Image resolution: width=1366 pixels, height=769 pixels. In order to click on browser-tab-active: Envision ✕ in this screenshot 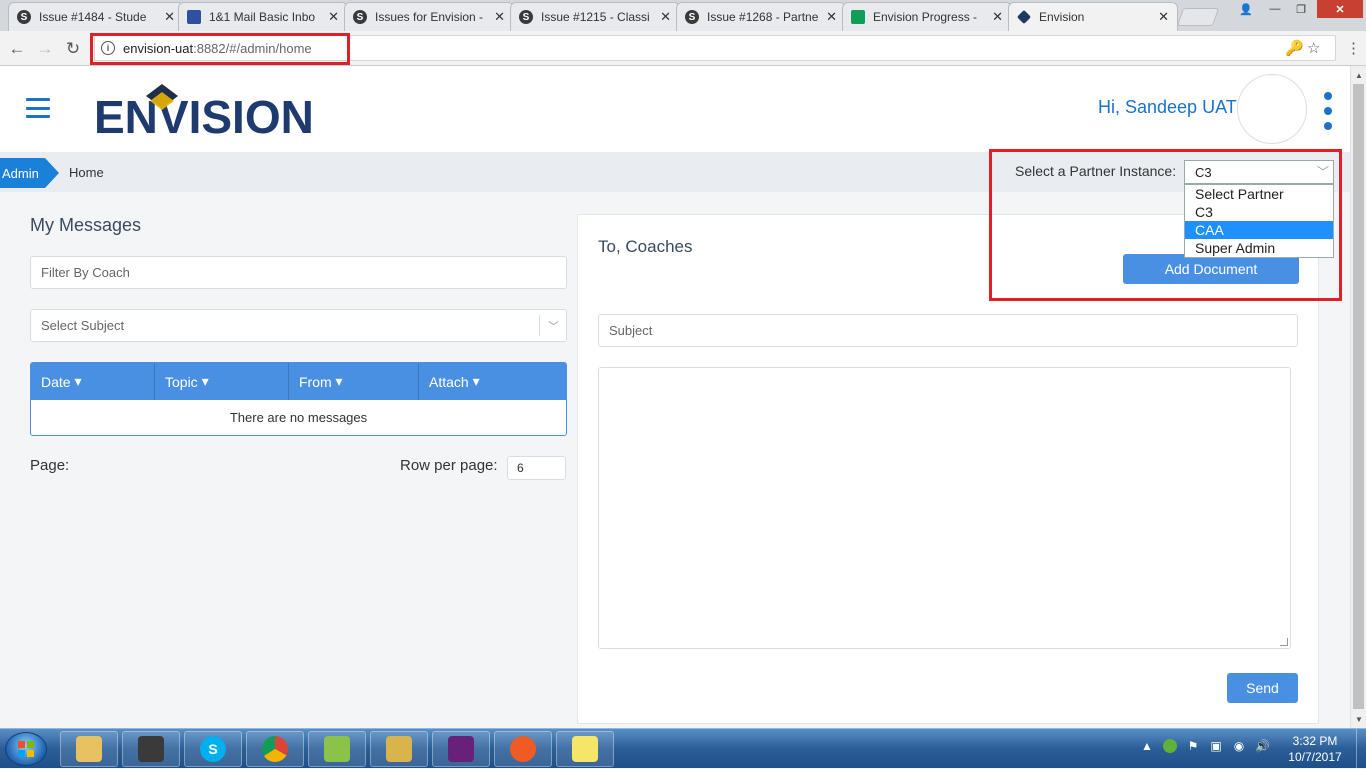, I will do `click(1093, 16)`.